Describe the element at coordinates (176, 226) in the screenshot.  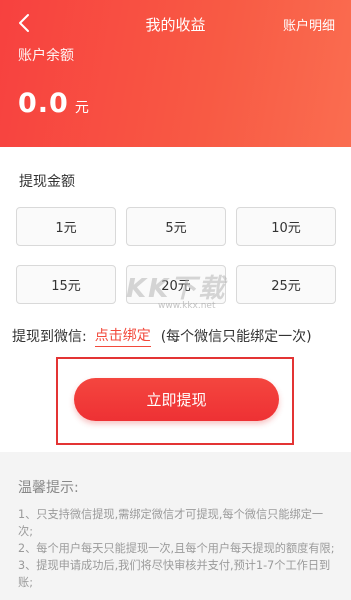
I see `amount-option-5: 5元` at that location.